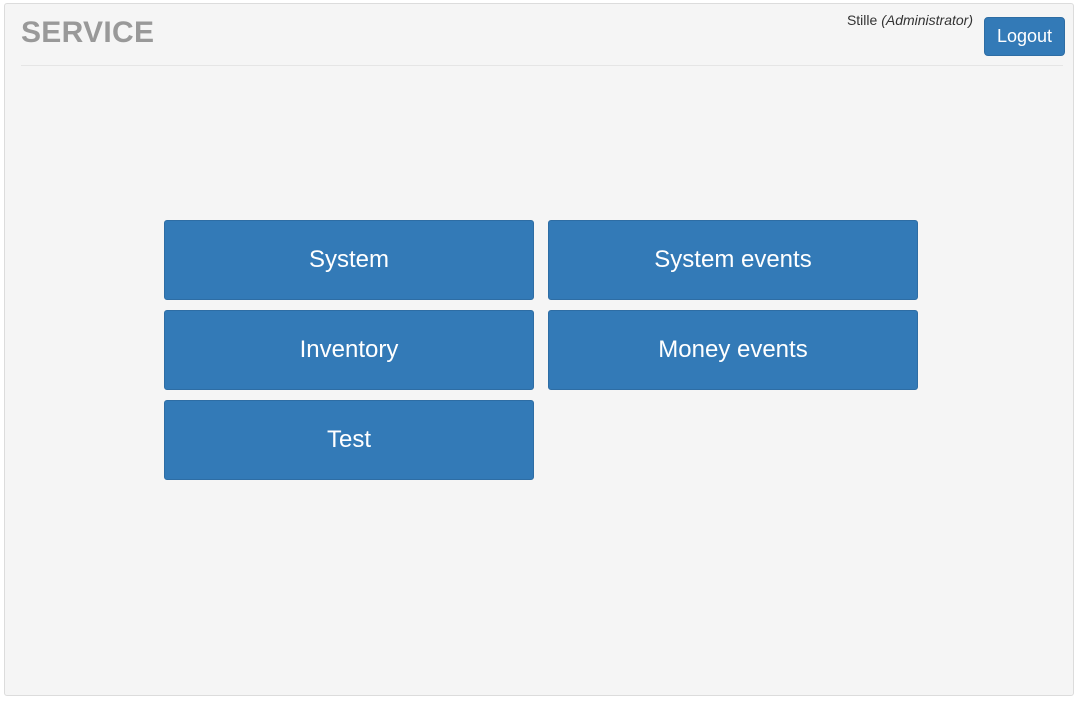  I want to click on test-button: Test, so click(349, 440).